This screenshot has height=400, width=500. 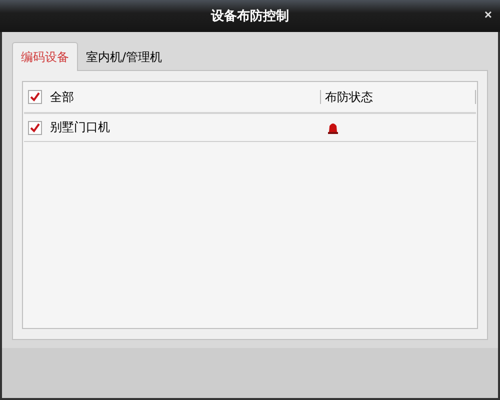 What do you see at coordinates (250, 16) in the screenshot?
I see `window-title: 设备布防控制` at bounding box center [250, 16].